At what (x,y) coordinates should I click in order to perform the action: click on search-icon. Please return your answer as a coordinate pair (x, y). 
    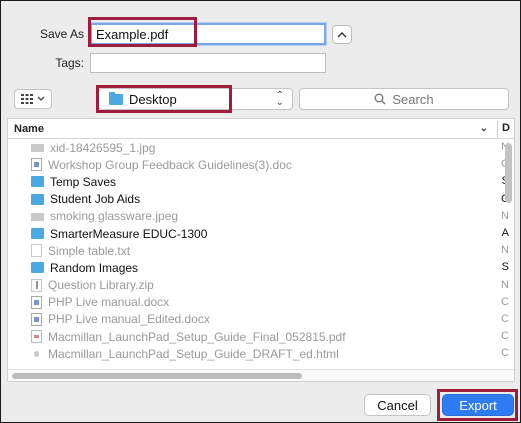
    Looking at the image, I should click on (380, 99).